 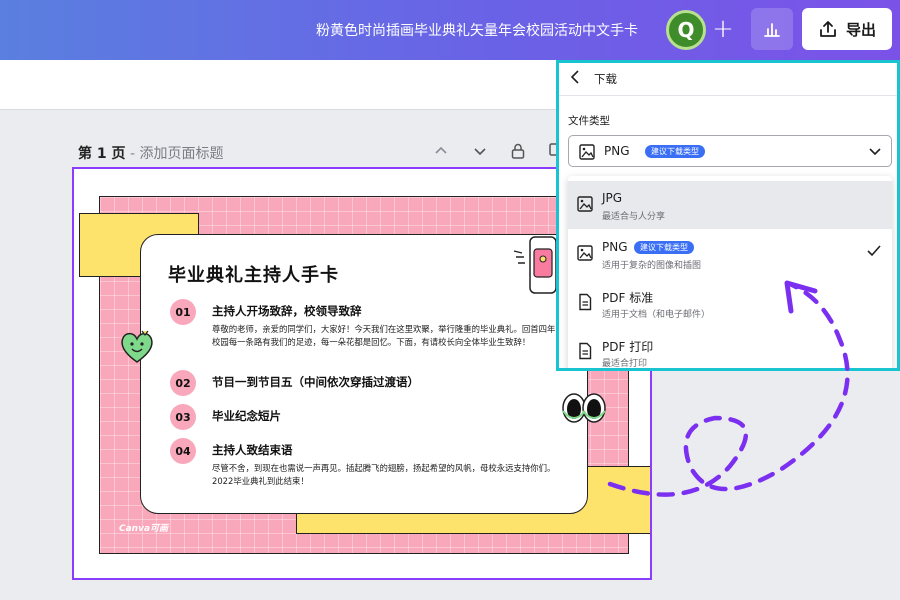 I want to click on upload-icon, so click(x=828, y=29).